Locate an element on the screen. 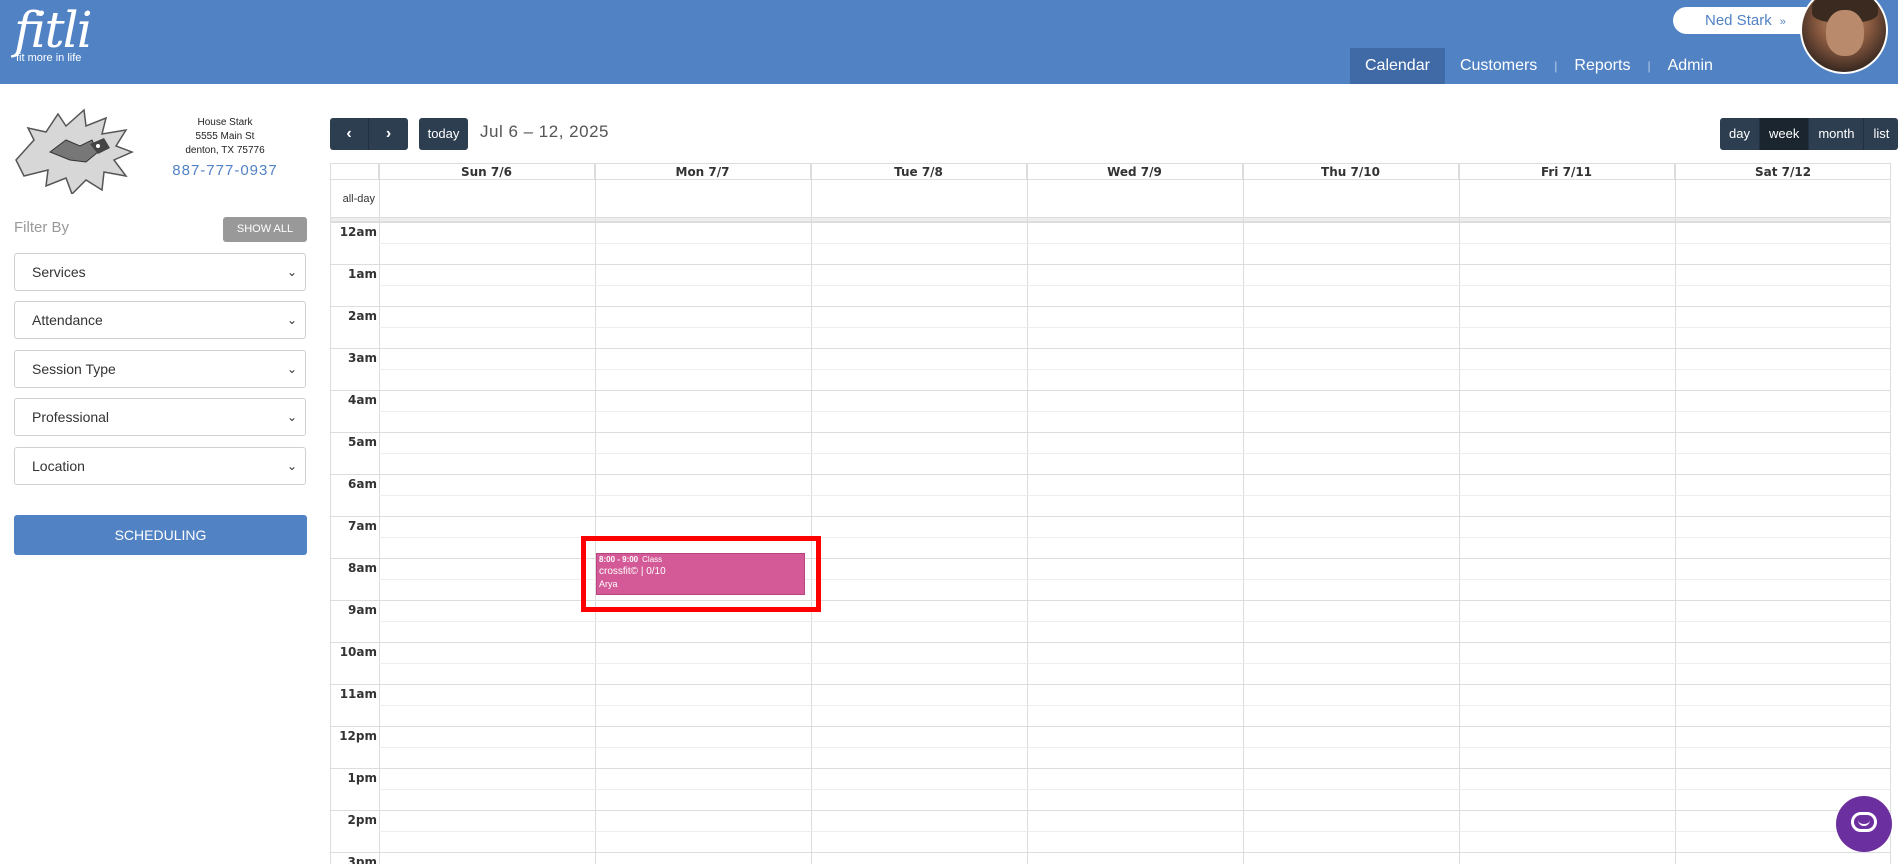  nav-admin: Admin is located at coordinates (1690, 66).